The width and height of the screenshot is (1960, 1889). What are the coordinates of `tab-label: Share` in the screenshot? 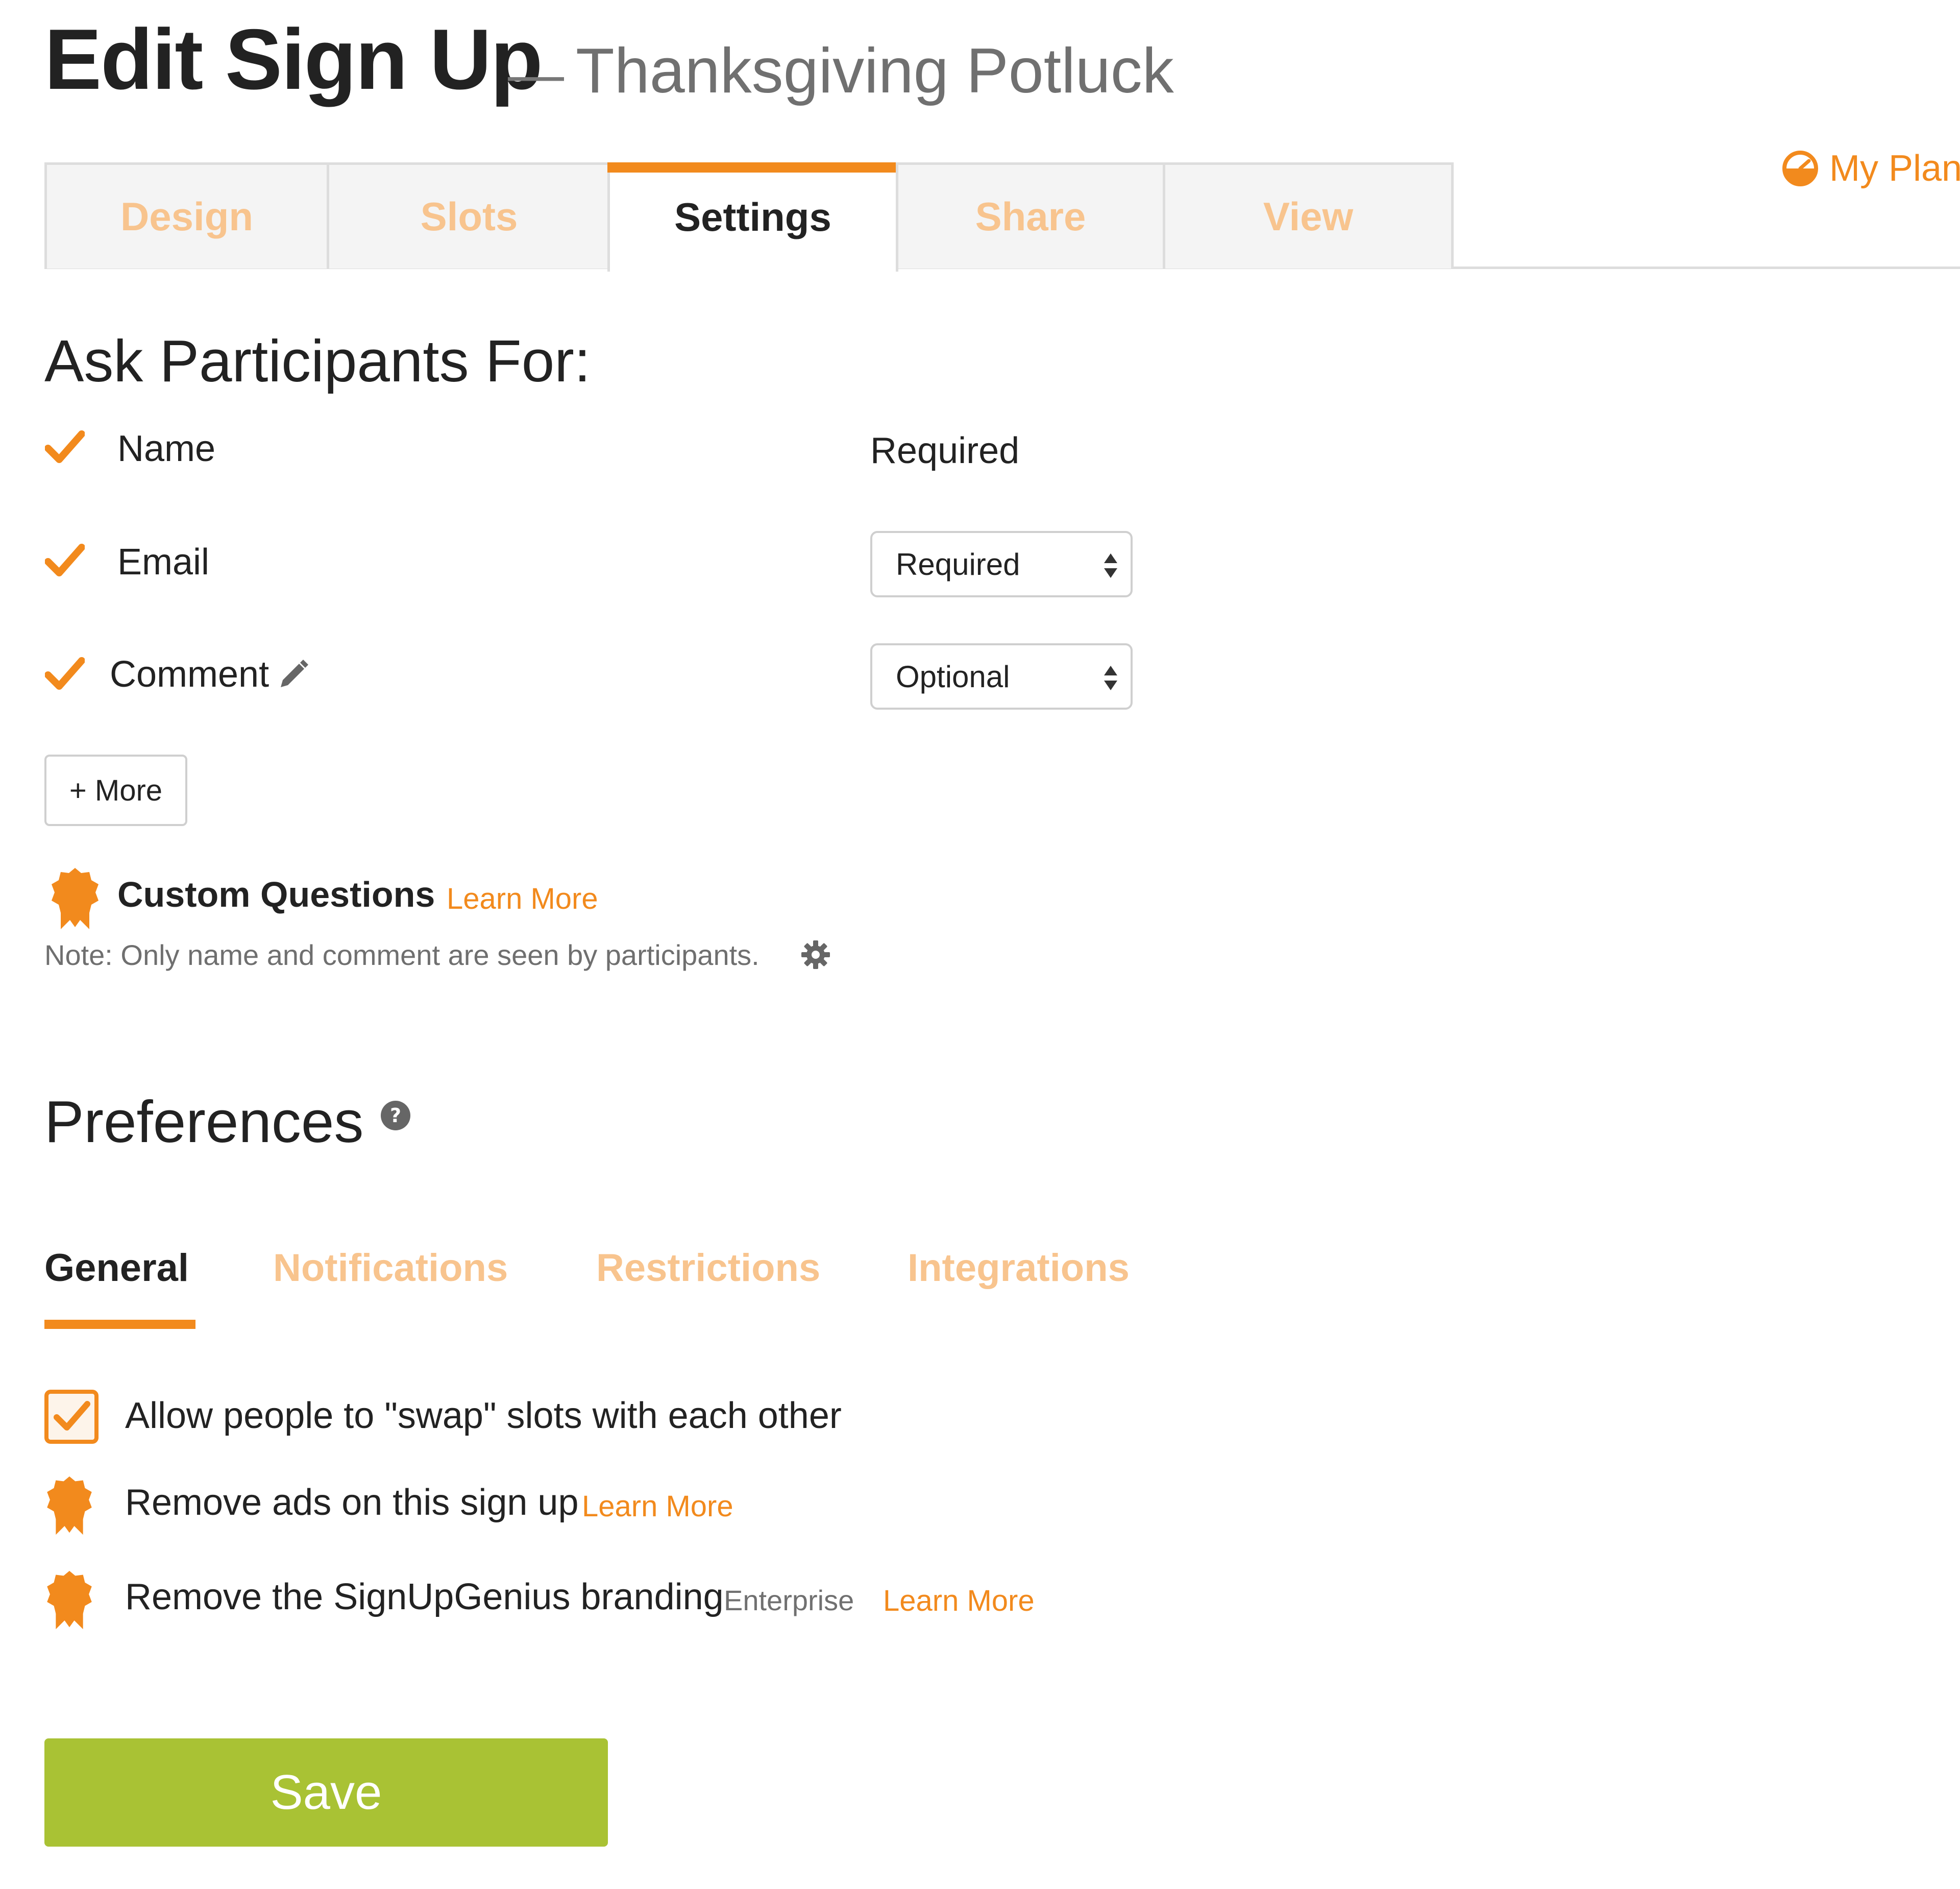 It's located at (1030, 216).